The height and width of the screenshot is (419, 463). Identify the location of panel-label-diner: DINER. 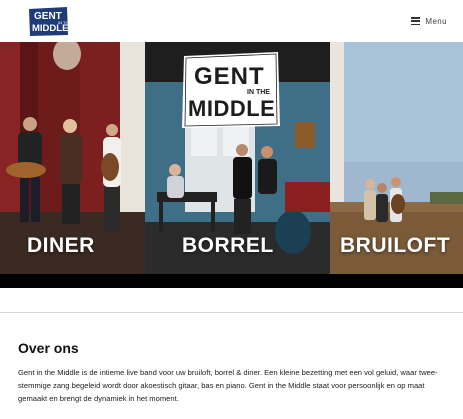
(61, 245).